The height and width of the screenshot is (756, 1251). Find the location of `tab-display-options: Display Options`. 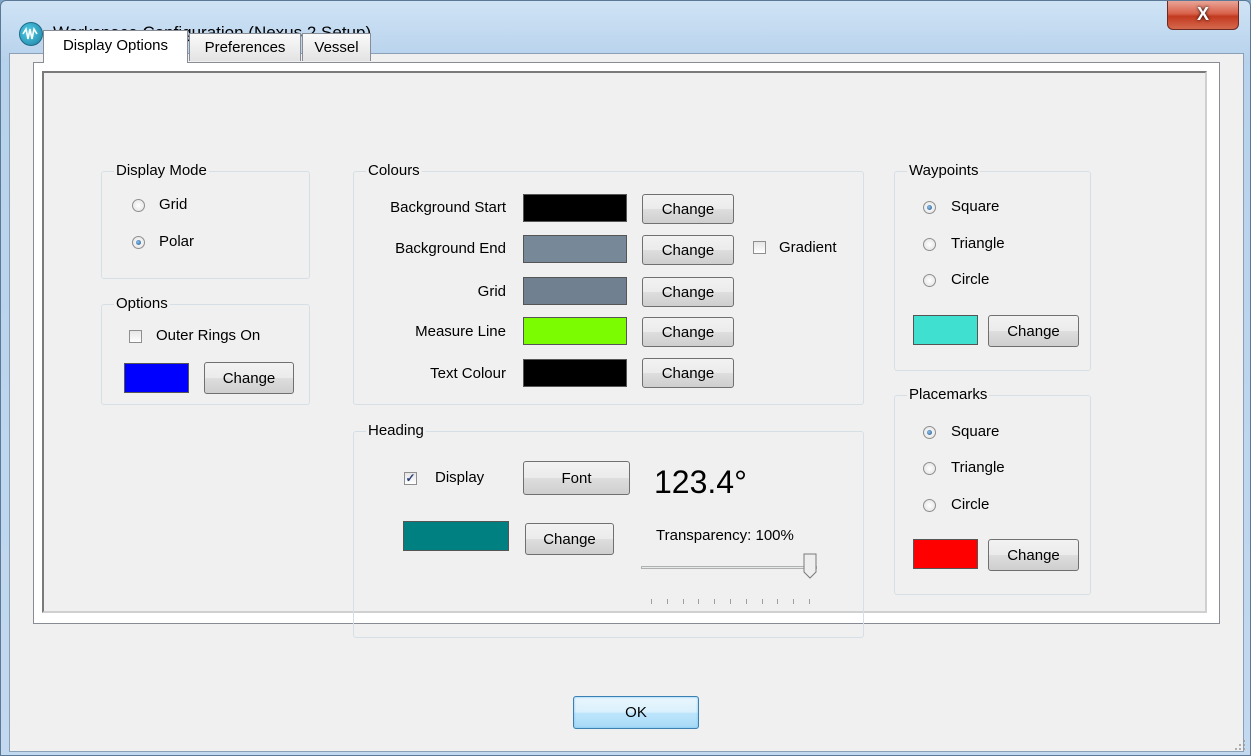

tab-display-options: Display Options is located at coordinates (115, 46).